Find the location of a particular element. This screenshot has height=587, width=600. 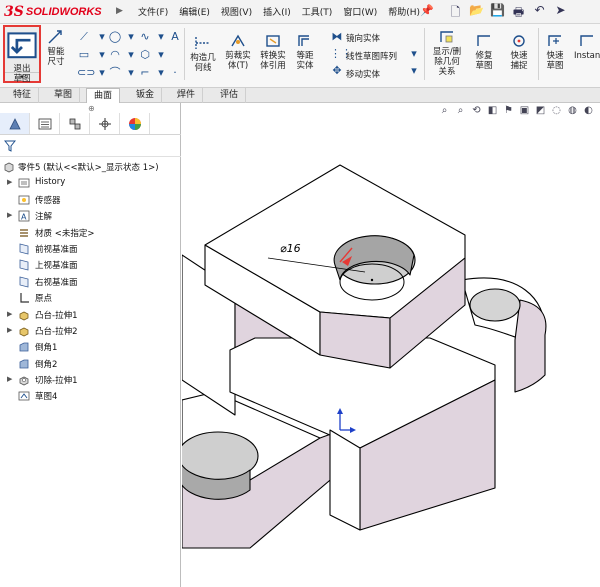

circle-dropdown-icon: ▾ is located at coordinates (131, 37).